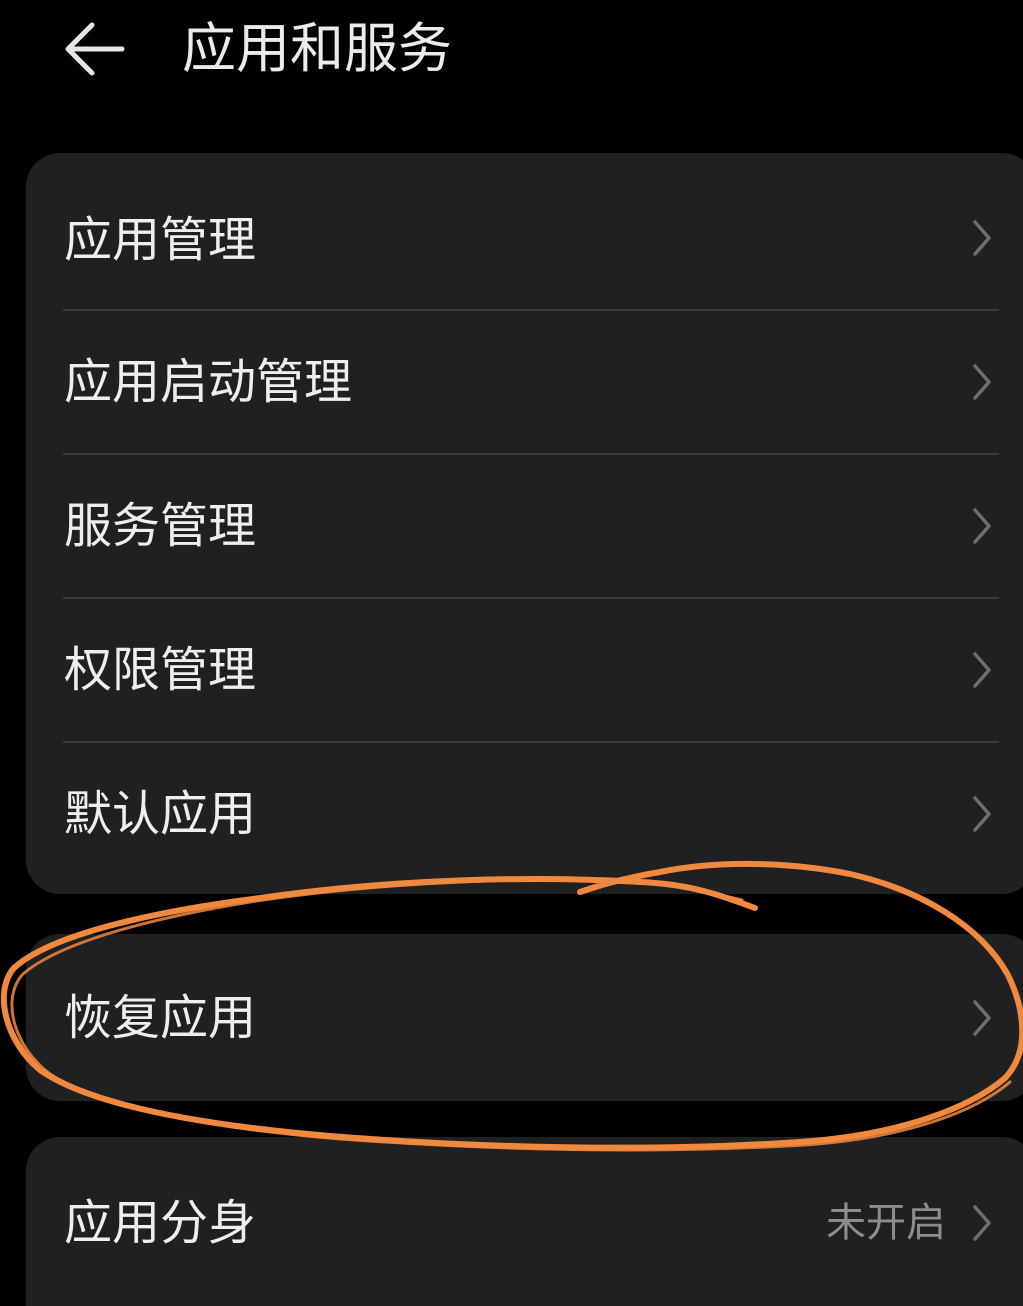  I want to click on restore-apps-card: 恢复应用, so click(524, 1017).